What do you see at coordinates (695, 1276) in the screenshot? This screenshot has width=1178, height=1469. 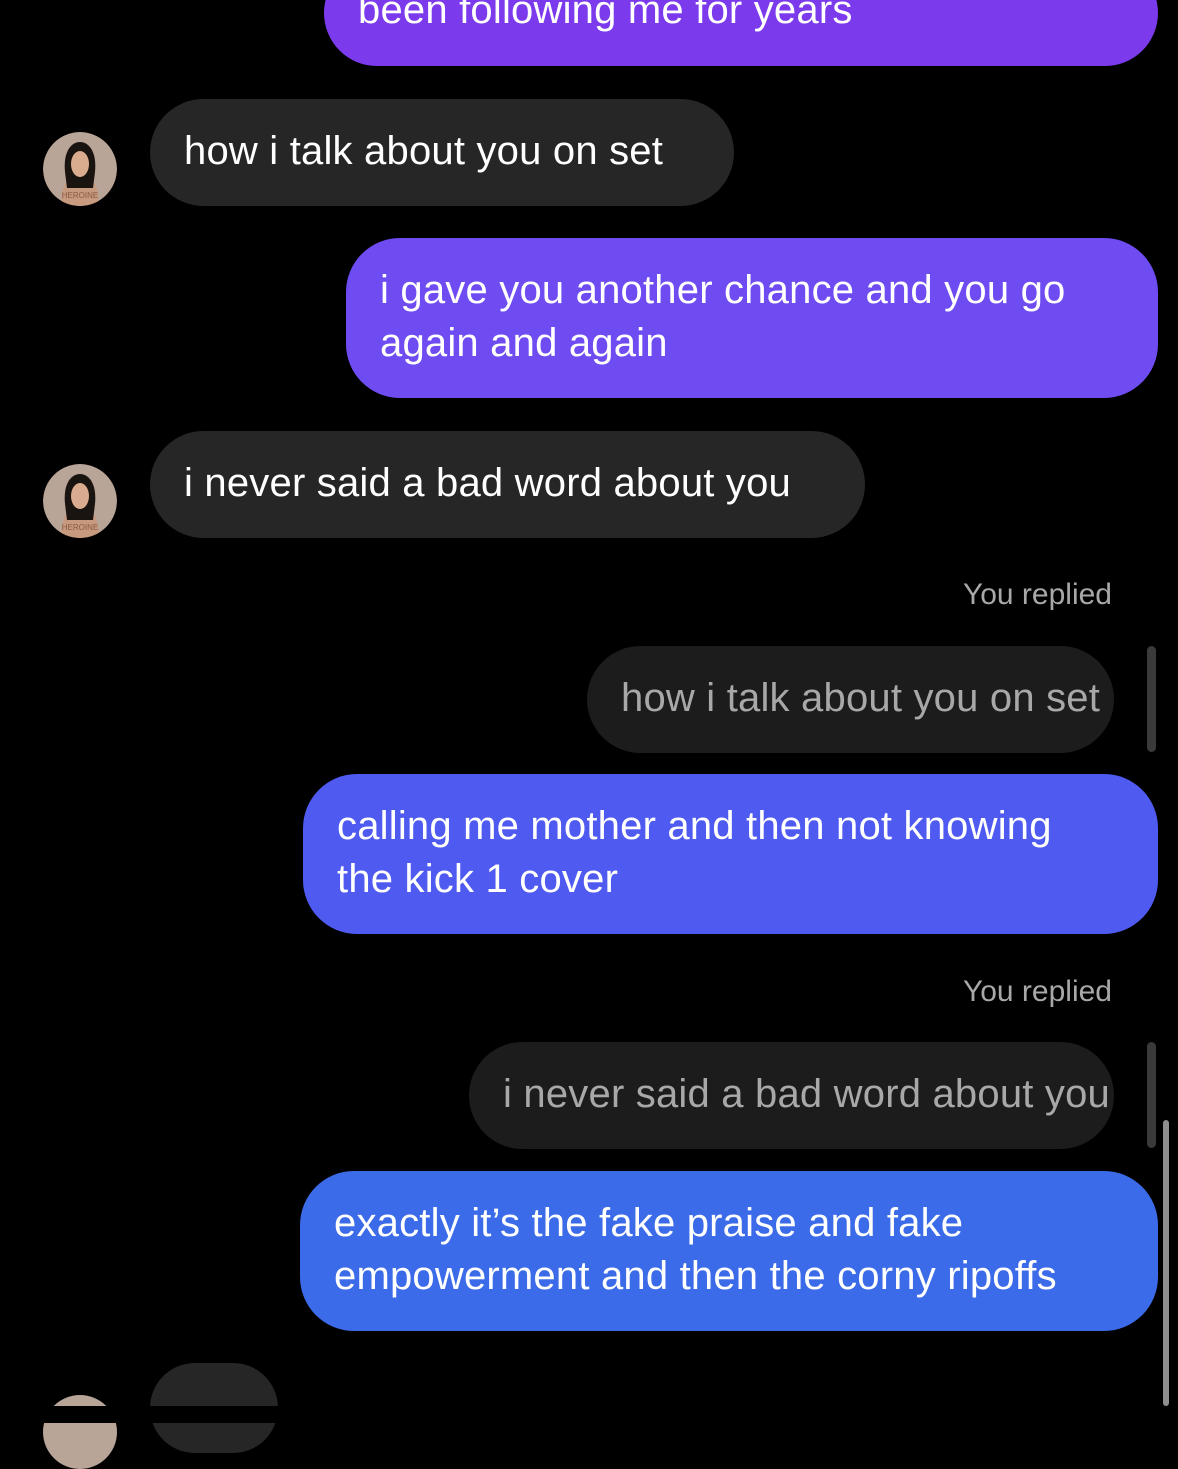 I see `message-text-line: empowerment and then the corny ripoffs` at bounding box center [695, 1276].